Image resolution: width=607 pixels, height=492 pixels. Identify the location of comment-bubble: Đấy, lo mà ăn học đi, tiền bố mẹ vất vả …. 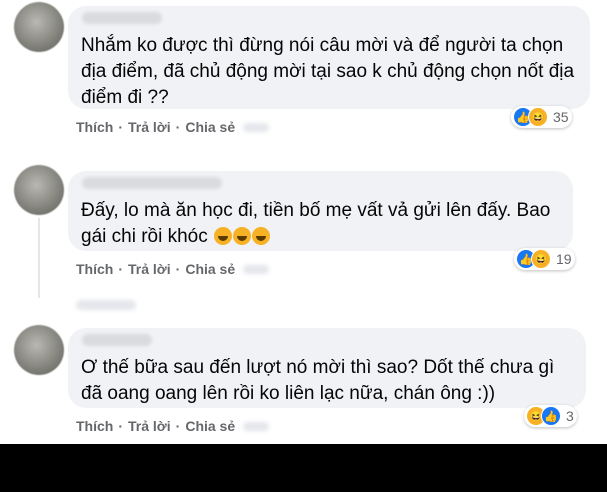
(320, 211).